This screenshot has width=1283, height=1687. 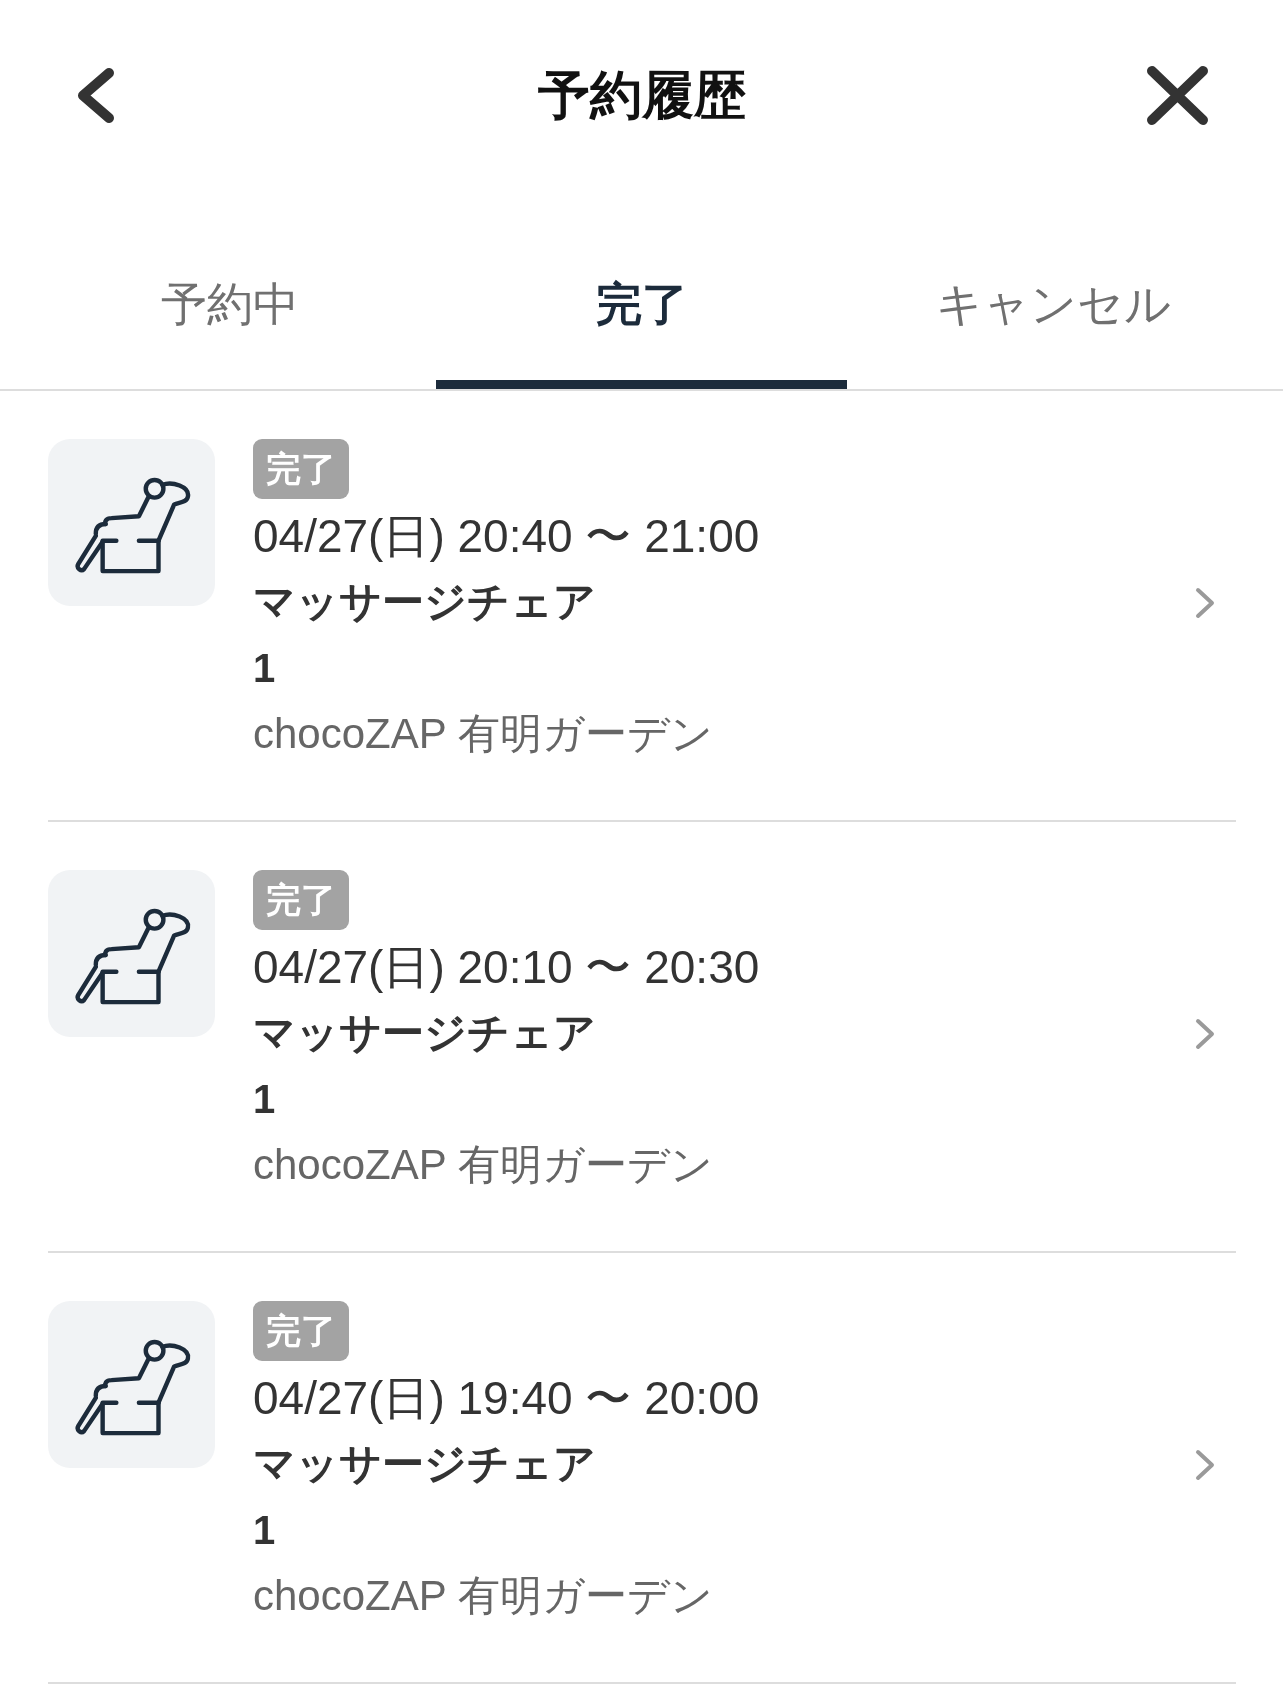 What do you see at coordinates (230, 309) in the screenshot?
I see `tab: 予約中` at bounding box center [230, 309].